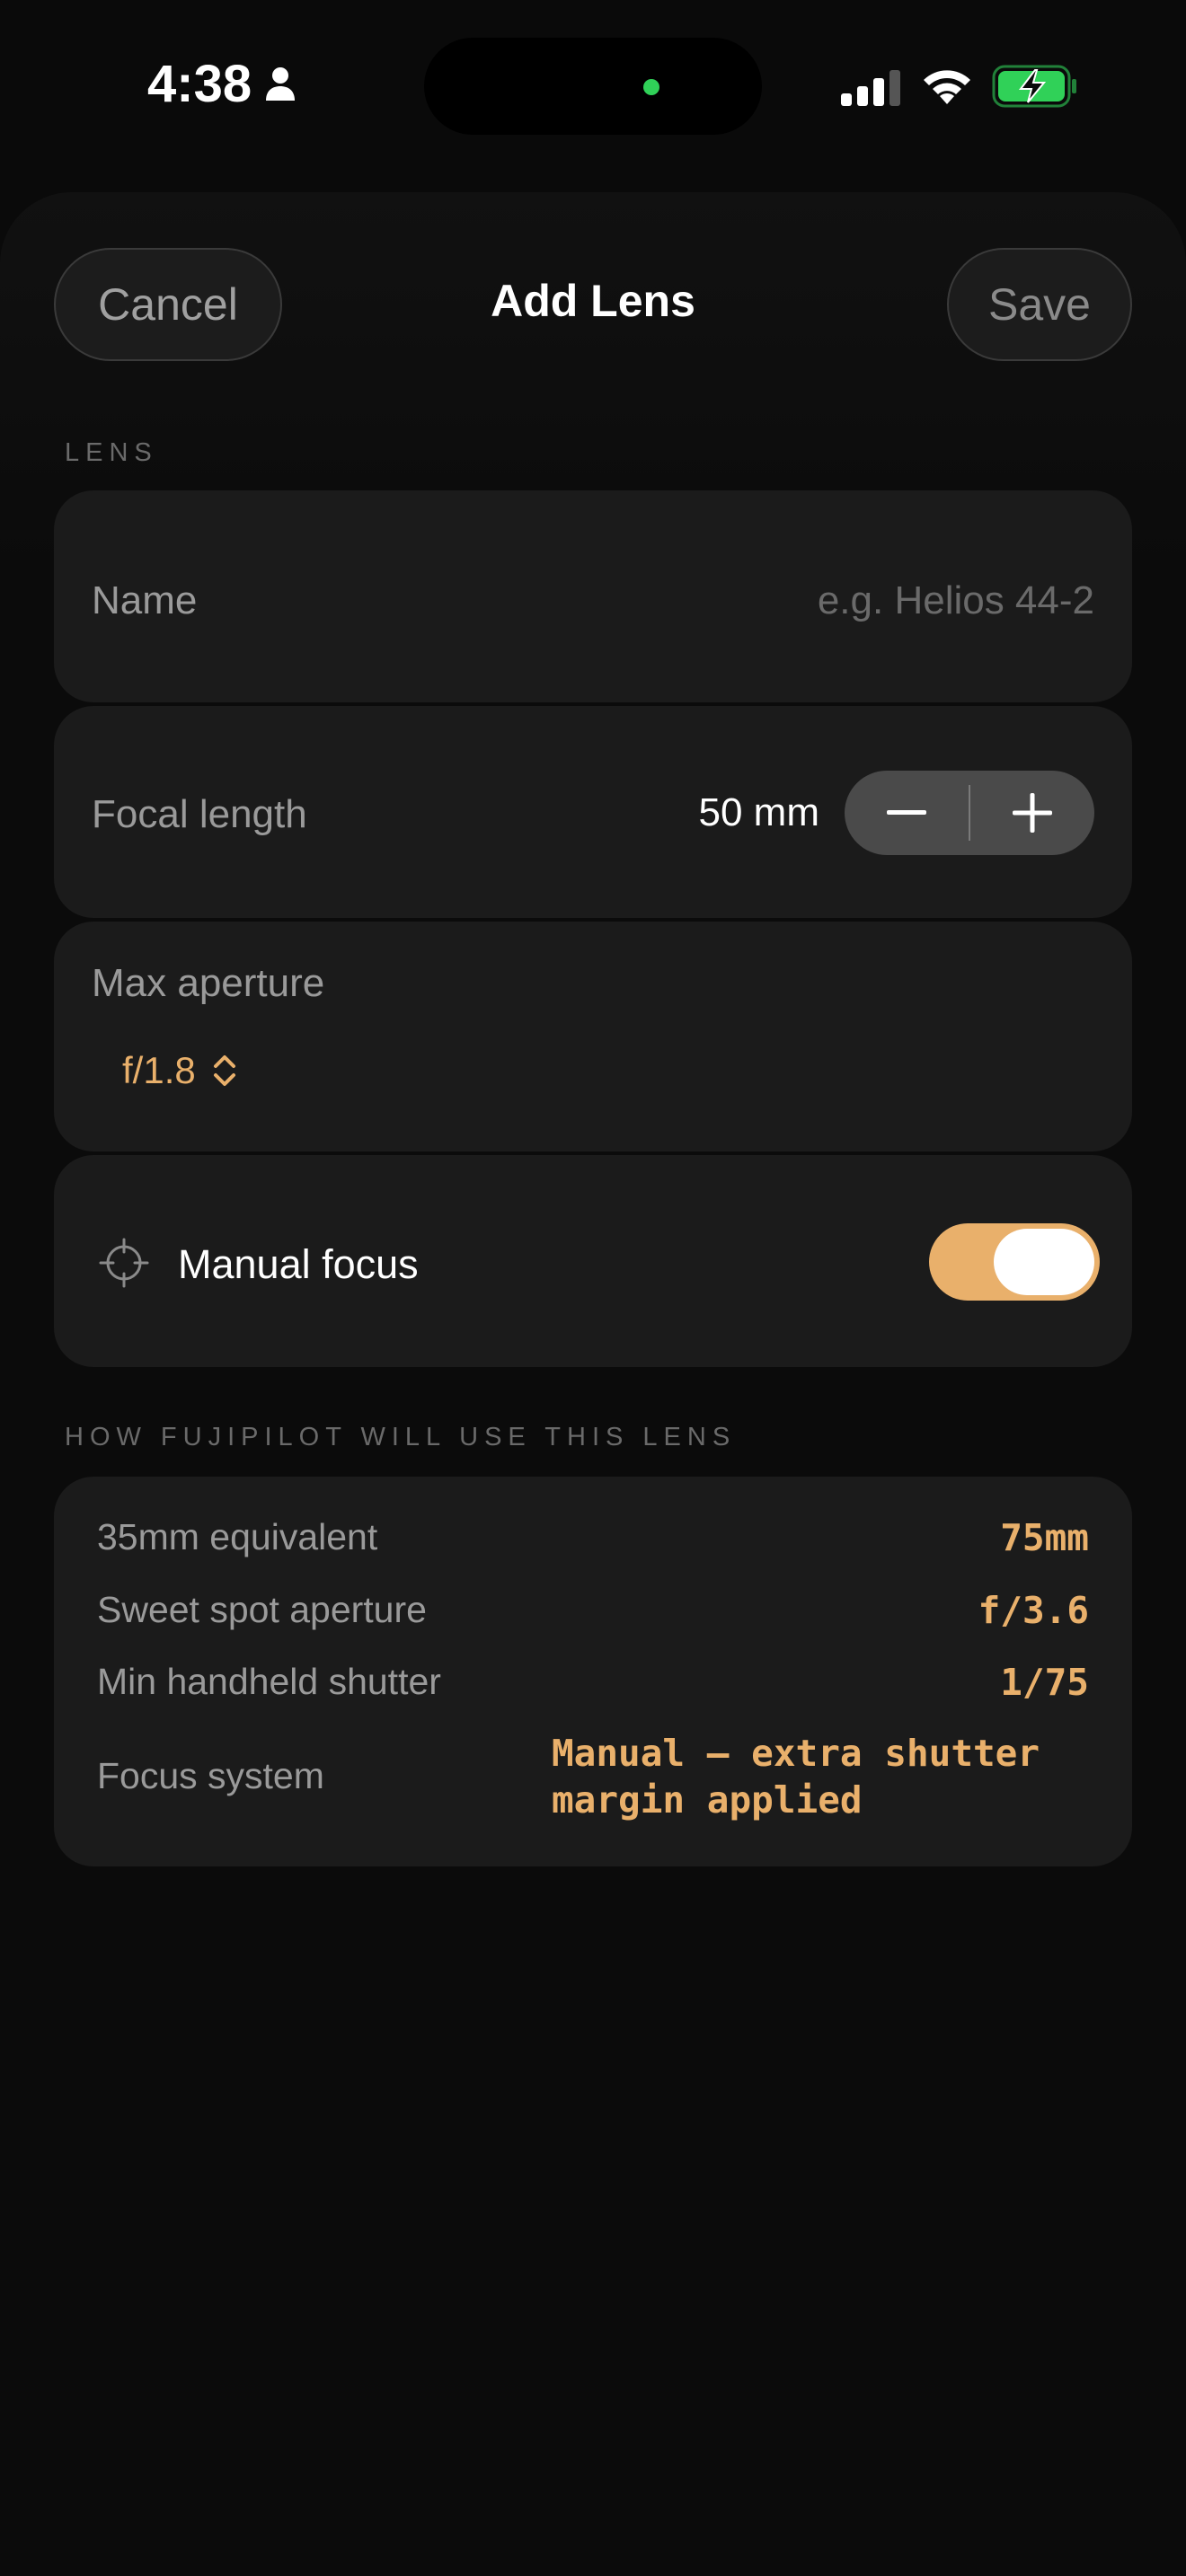  What do you see at coordinates (871, 90) in the screenshot?
I see `signal-icon` at bounding box center [871, 90].